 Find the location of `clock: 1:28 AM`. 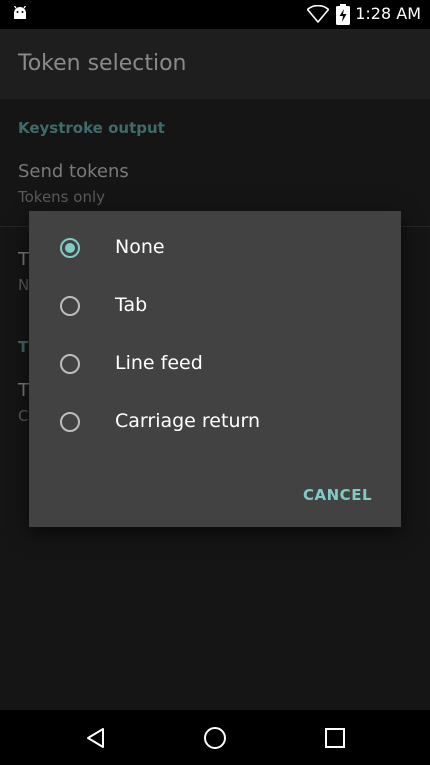

clock: 1:28 AM is located at coordinates (388, 13).